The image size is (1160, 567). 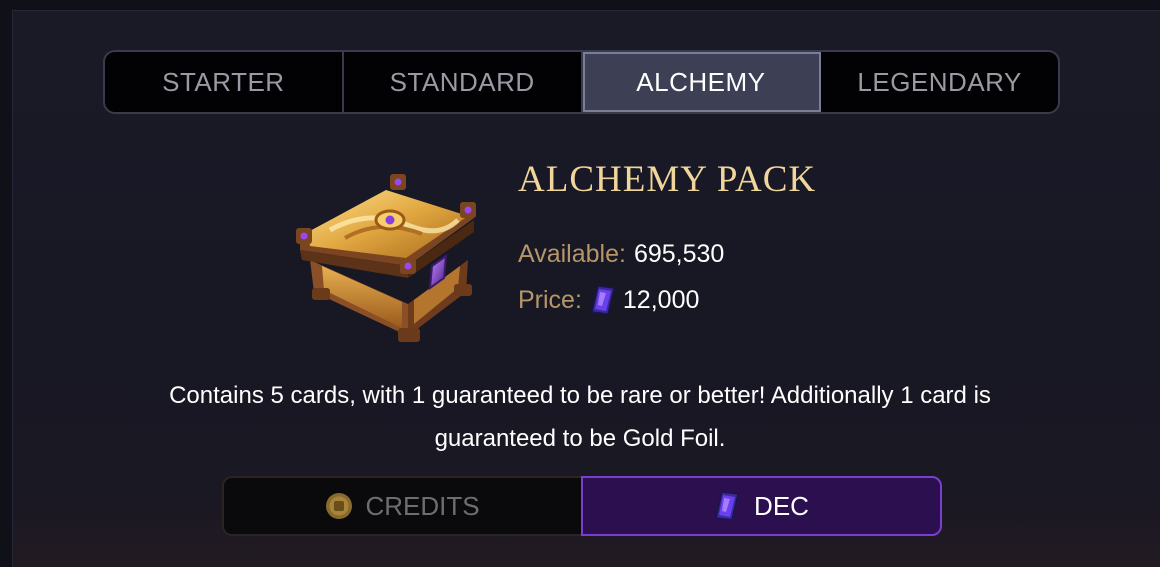 What do you see at coordinates (939, 82) in the screenshot?
I see `tab-legendary: LEGENDARY` at bounding box center [939, 82].